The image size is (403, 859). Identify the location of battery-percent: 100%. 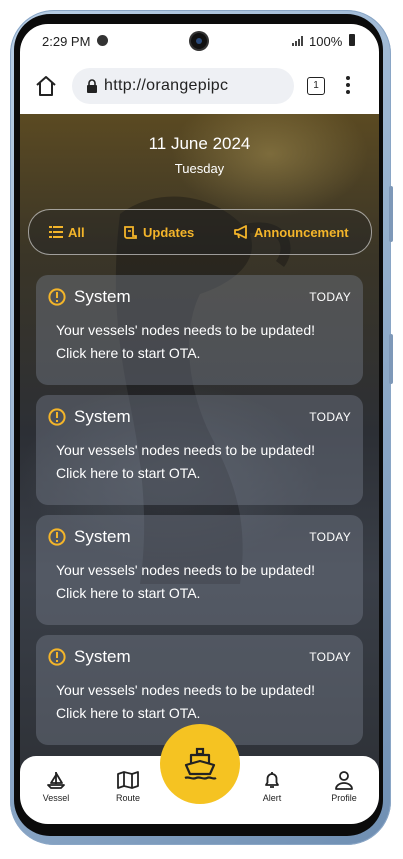
(326, 41).